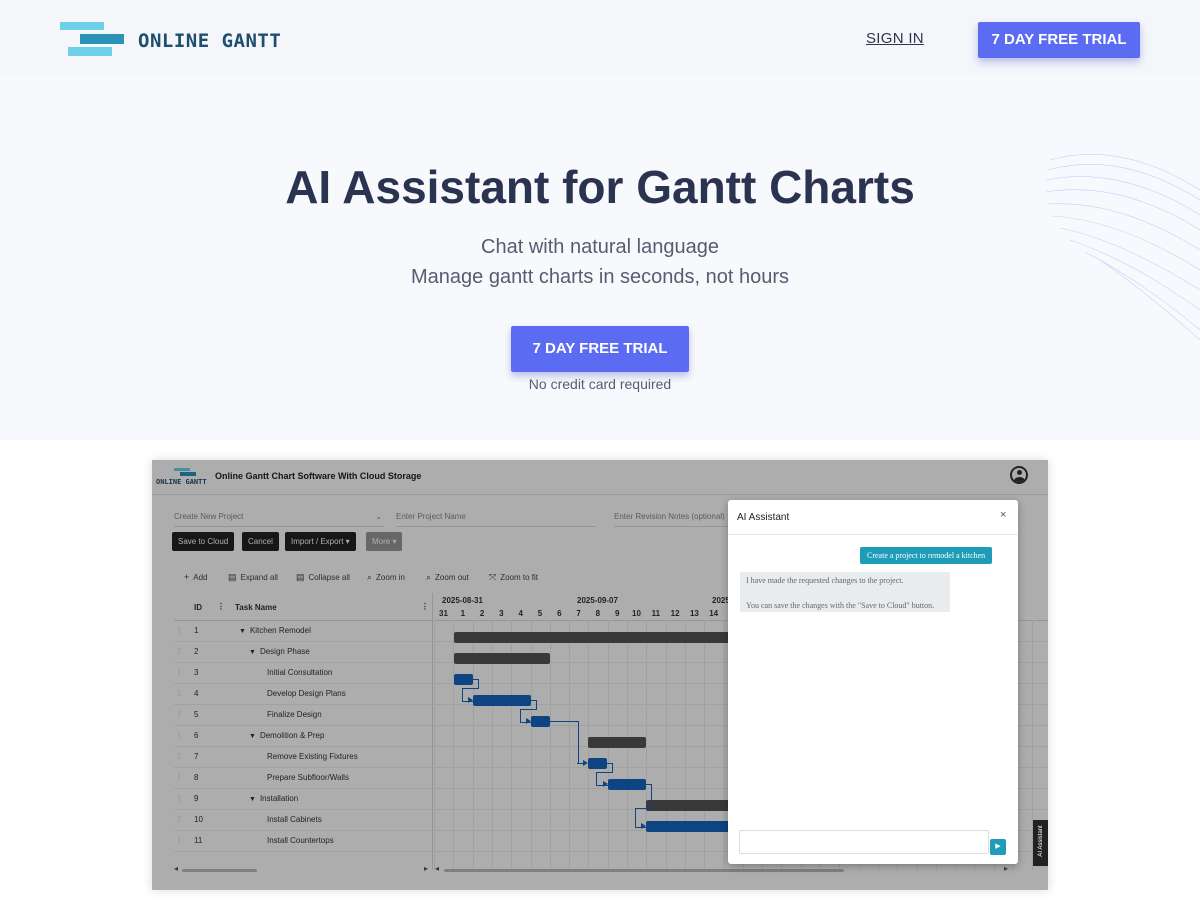 Image resolution: width=1200 pixels, height=900 pixels. Describe the element at coordinates (864, 842) in the screenshot. I see `chat-input` at that location.